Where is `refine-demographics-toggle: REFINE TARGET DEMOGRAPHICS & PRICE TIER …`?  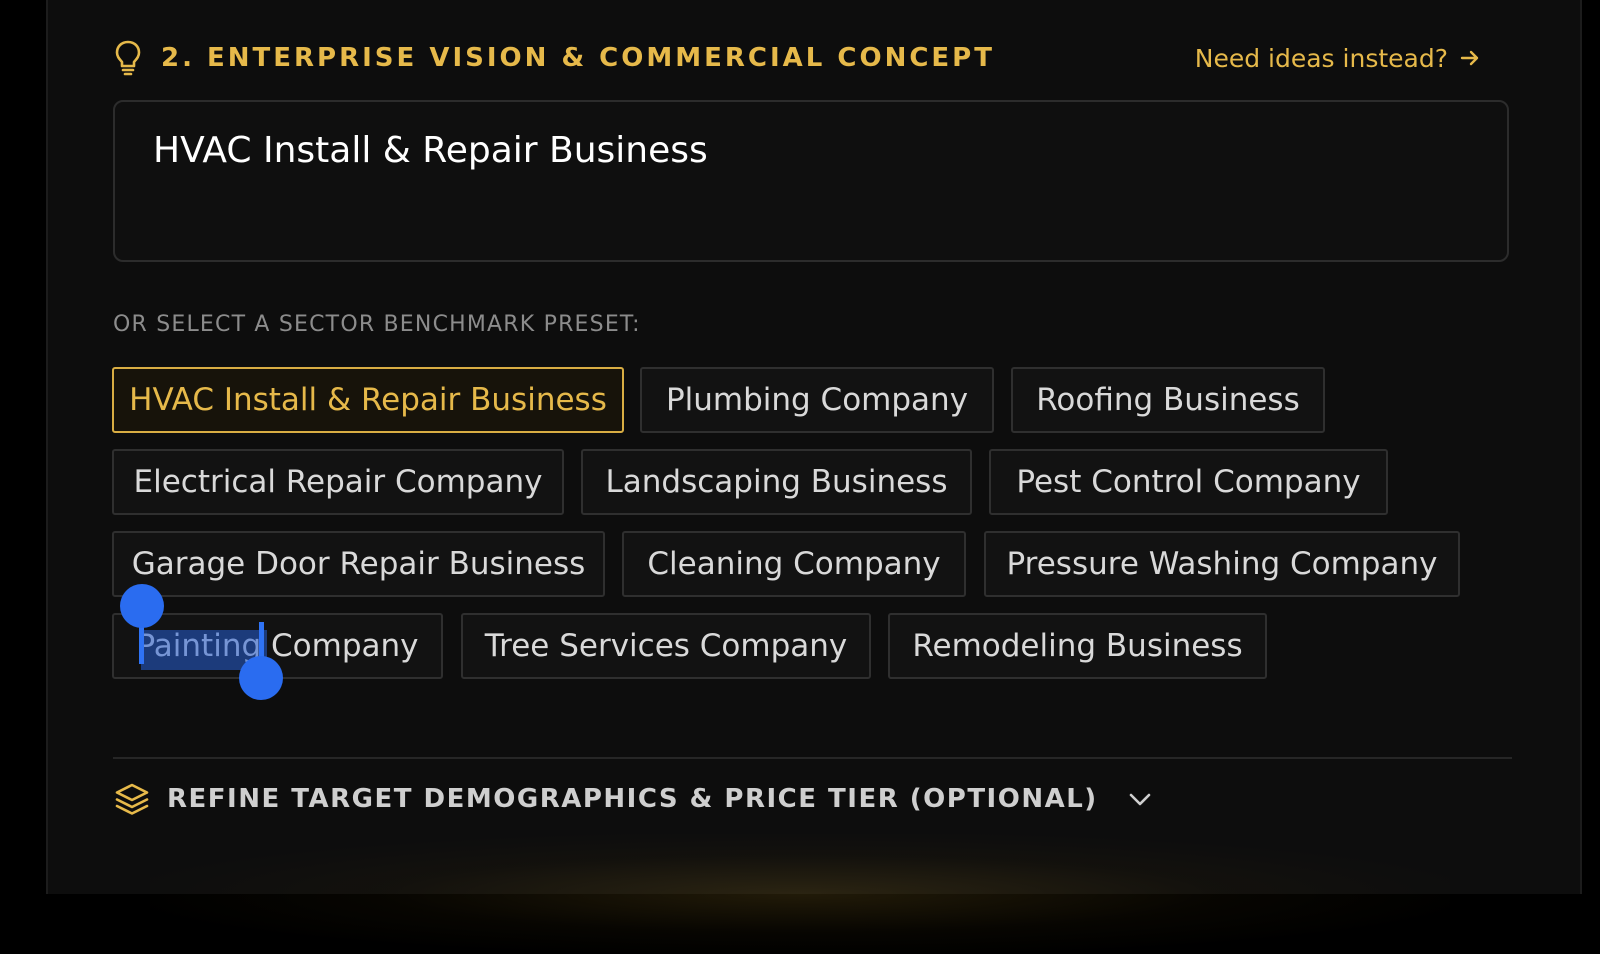 refine-demographics-toggle: REFINE TARGET DEMOGRAPHICS & PRICE TIER … is located at coordinates (633, 799).